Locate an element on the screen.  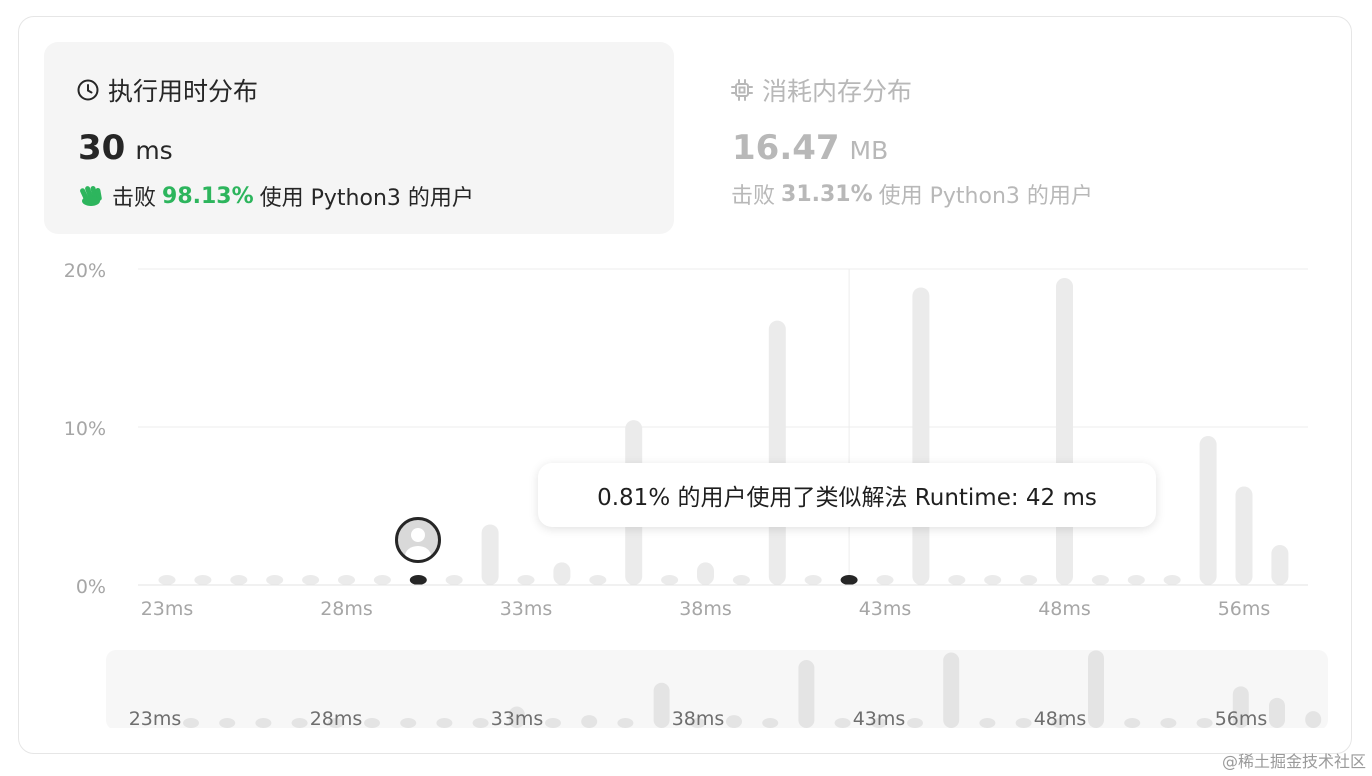
overview-tick-label: 33ms is located at coordinates (517, 719).